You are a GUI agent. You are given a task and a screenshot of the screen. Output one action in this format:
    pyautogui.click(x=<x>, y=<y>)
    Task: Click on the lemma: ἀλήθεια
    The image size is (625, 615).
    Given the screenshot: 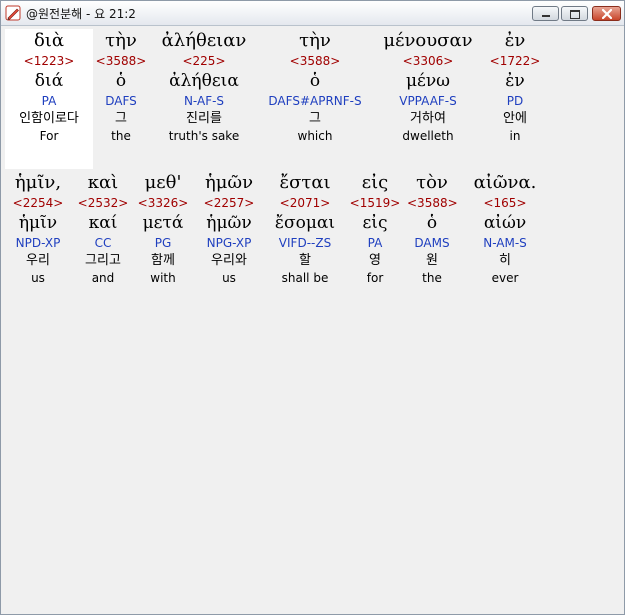 What is the action you would take?
    pyautogui.click(x=204, y=81)
    